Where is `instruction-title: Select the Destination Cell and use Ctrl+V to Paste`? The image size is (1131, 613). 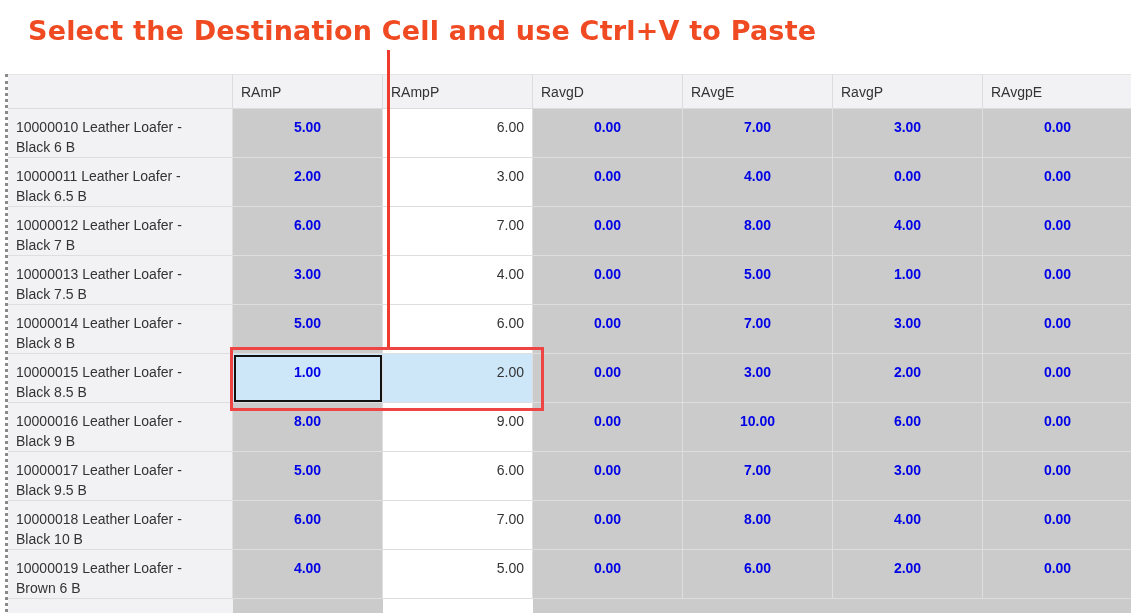
instruction-title: Select the Destination Cell and use Ctrl+V to Paste is located at coordinates (422, 30).